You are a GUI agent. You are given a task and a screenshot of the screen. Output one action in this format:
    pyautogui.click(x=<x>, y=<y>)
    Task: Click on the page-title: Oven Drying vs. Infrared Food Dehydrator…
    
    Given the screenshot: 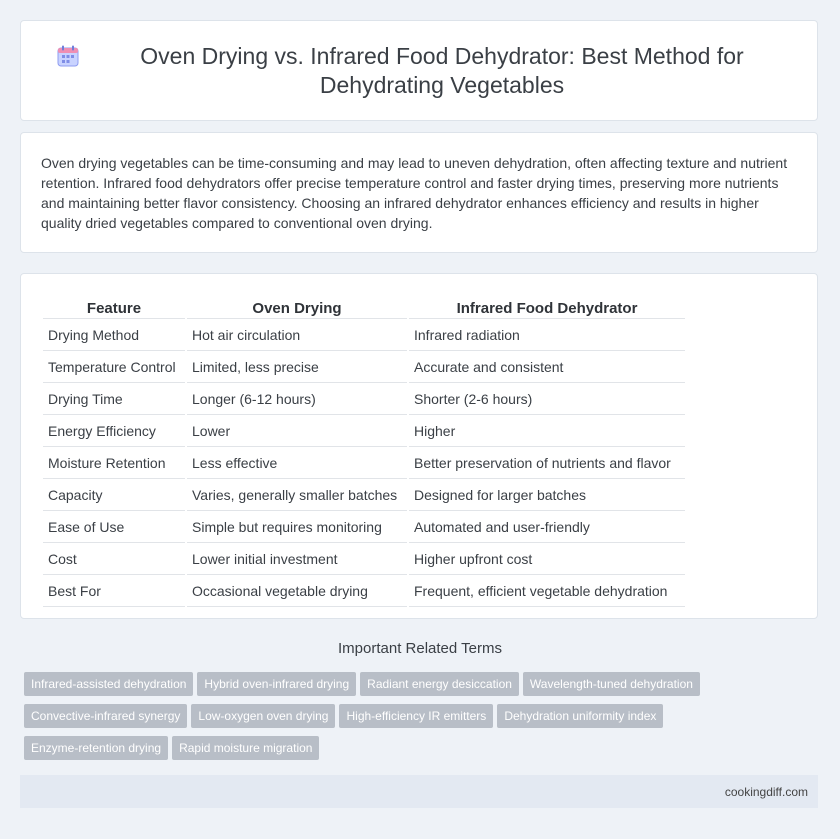 What is the action you would take?
    pyautogui.click(x=442, y=70)
    